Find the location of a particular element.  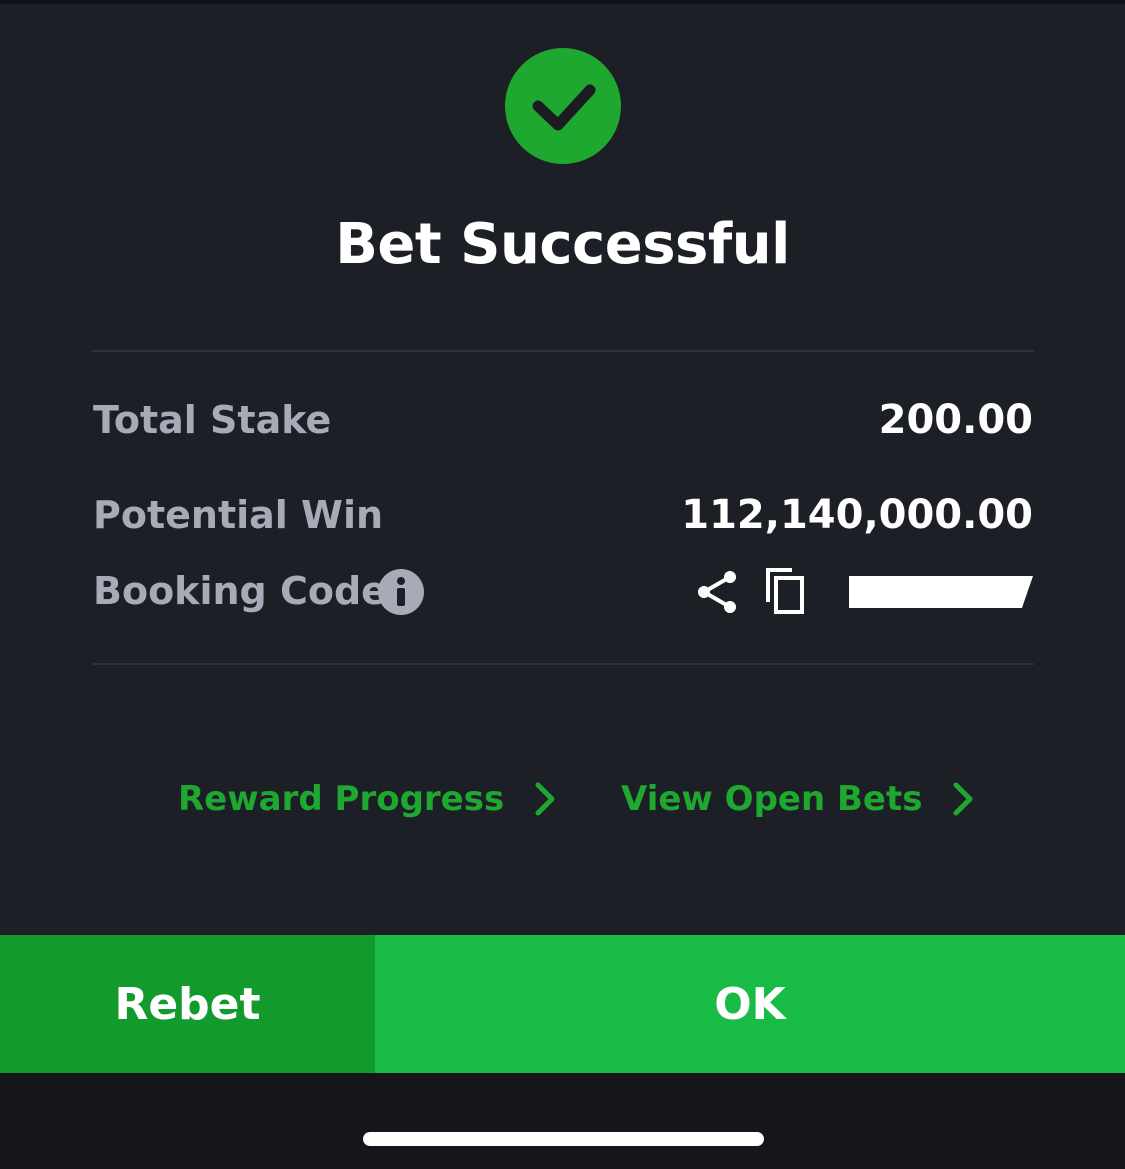

copy-icon is located at coordinates (786, 591).